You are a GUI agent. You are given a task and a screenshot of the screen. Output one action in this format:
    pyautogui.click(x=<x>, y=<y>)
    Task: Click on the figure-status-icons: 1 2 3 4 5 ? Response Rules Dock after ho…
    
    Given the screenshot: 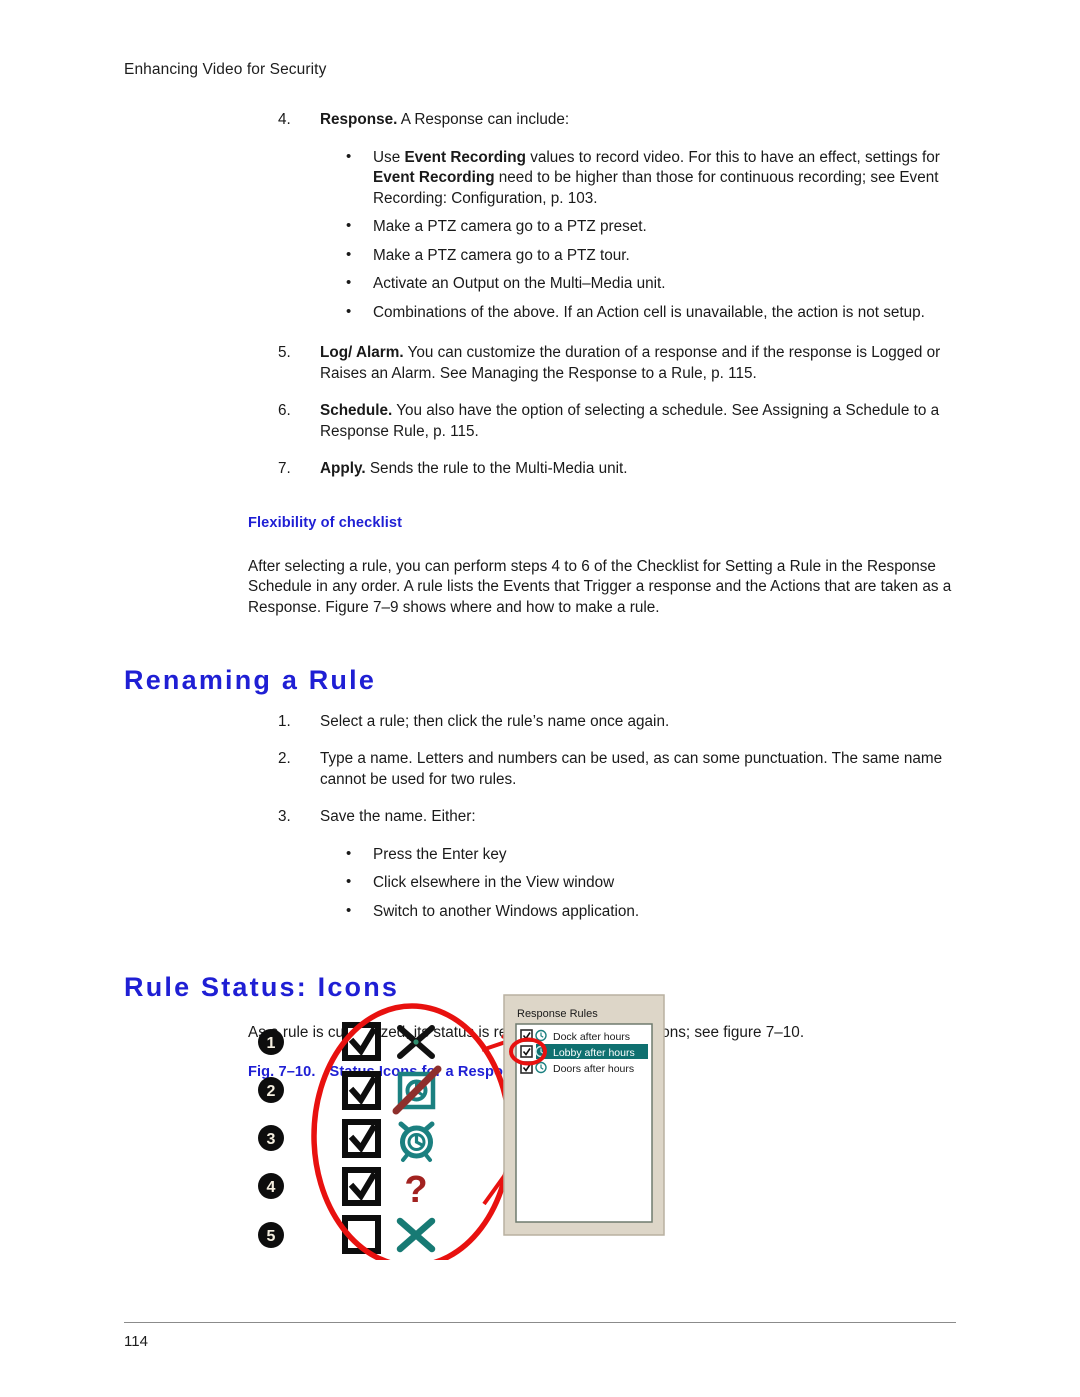 What is the action you would take?
    pyautogui.click(x=465, y=1125)
    